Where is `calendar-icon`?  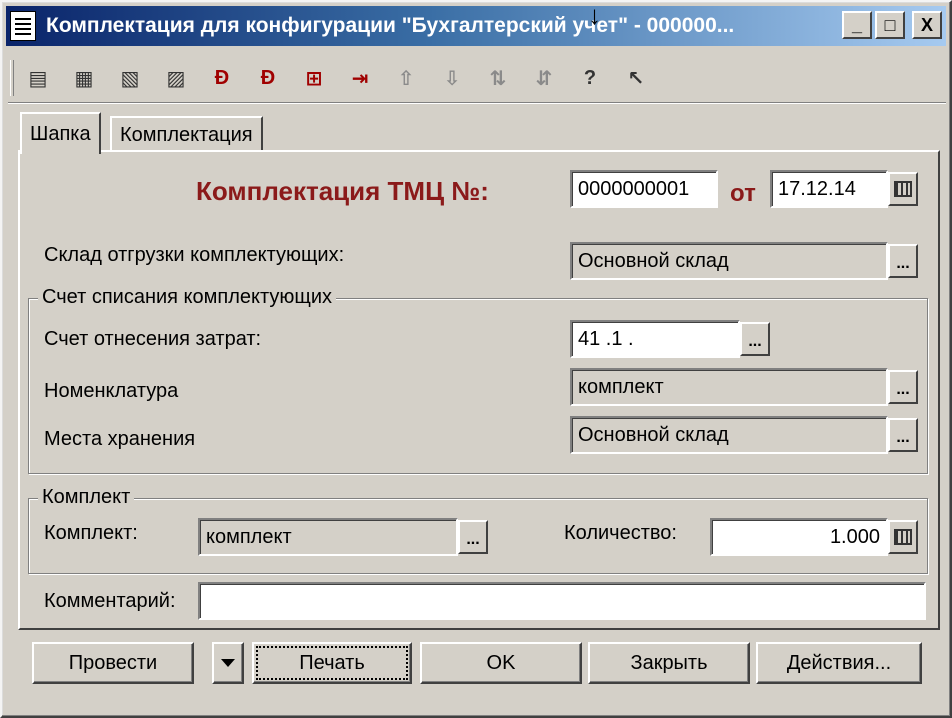 calendar-icon is located at coordinates (903, 189).